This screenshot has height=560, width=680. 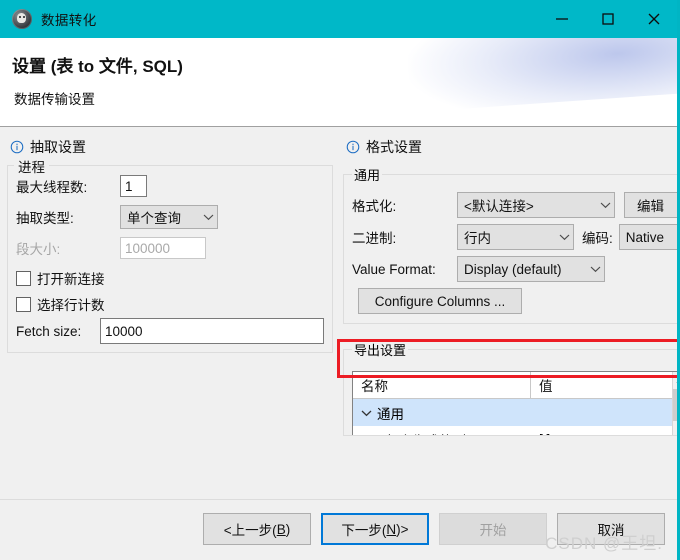 I want to click on table-cell-name: 通用, so click(x=442, y=413).